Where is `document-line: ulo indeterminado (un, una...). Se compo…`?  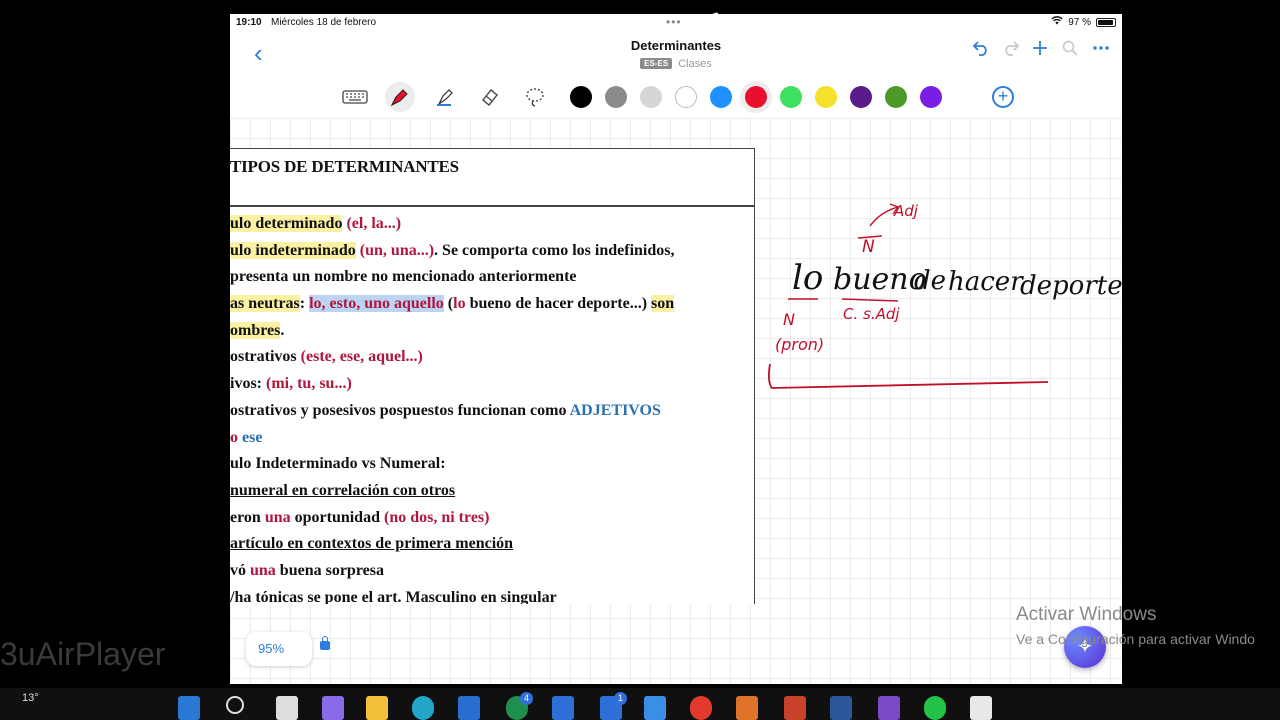 document-line: ulo indeterminado (un, una...). Se compo… is located at coordinates (452, 251).